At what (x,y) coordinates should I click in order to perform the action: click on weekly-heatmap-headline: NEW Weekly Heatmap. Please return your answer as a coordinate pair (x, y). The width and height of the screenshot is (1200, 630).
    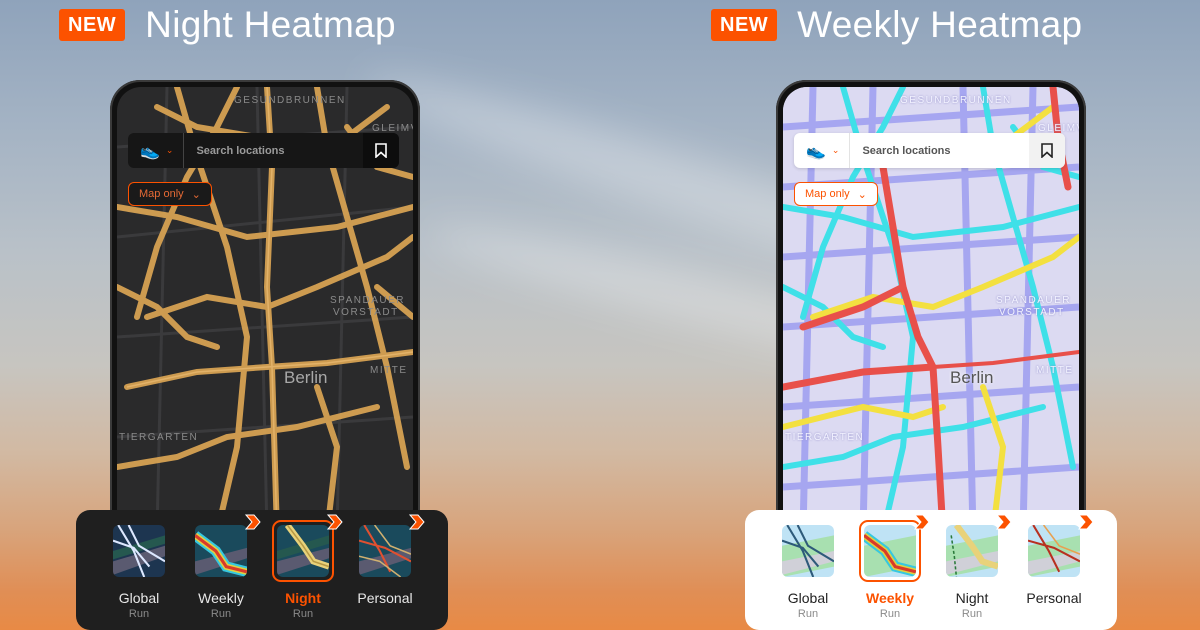
    Looking at the image, I should click on (896, 25).